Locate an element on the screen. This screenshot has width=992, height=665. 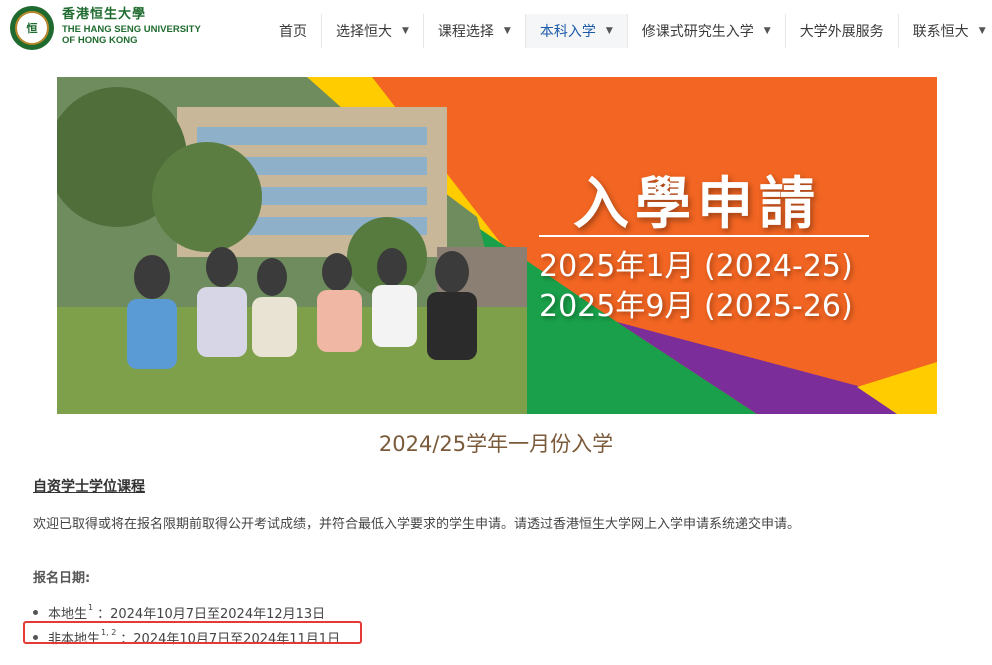
nav-item-postgraduate-admission: 修课式研究生入学 ▼ is located at coordinates (705, 31).